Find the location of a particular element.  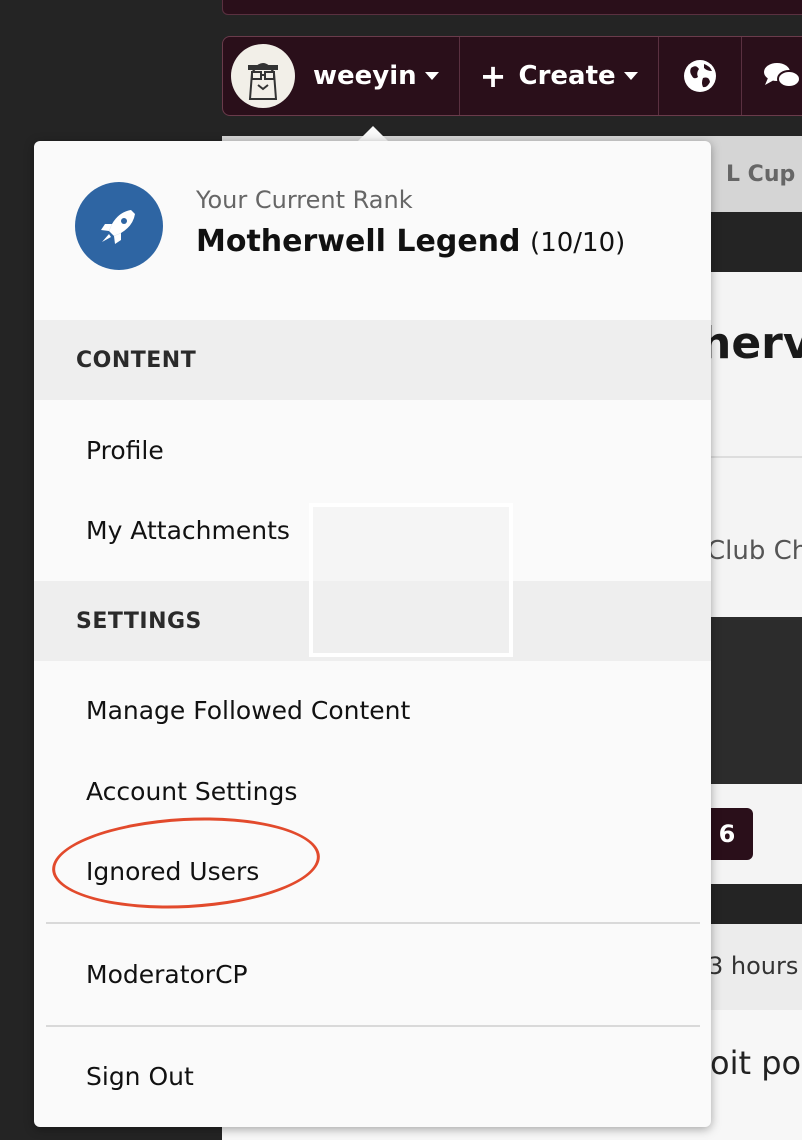

menu-item-moderatorcp: ModeratorCP is located at coordinates (167, 974).